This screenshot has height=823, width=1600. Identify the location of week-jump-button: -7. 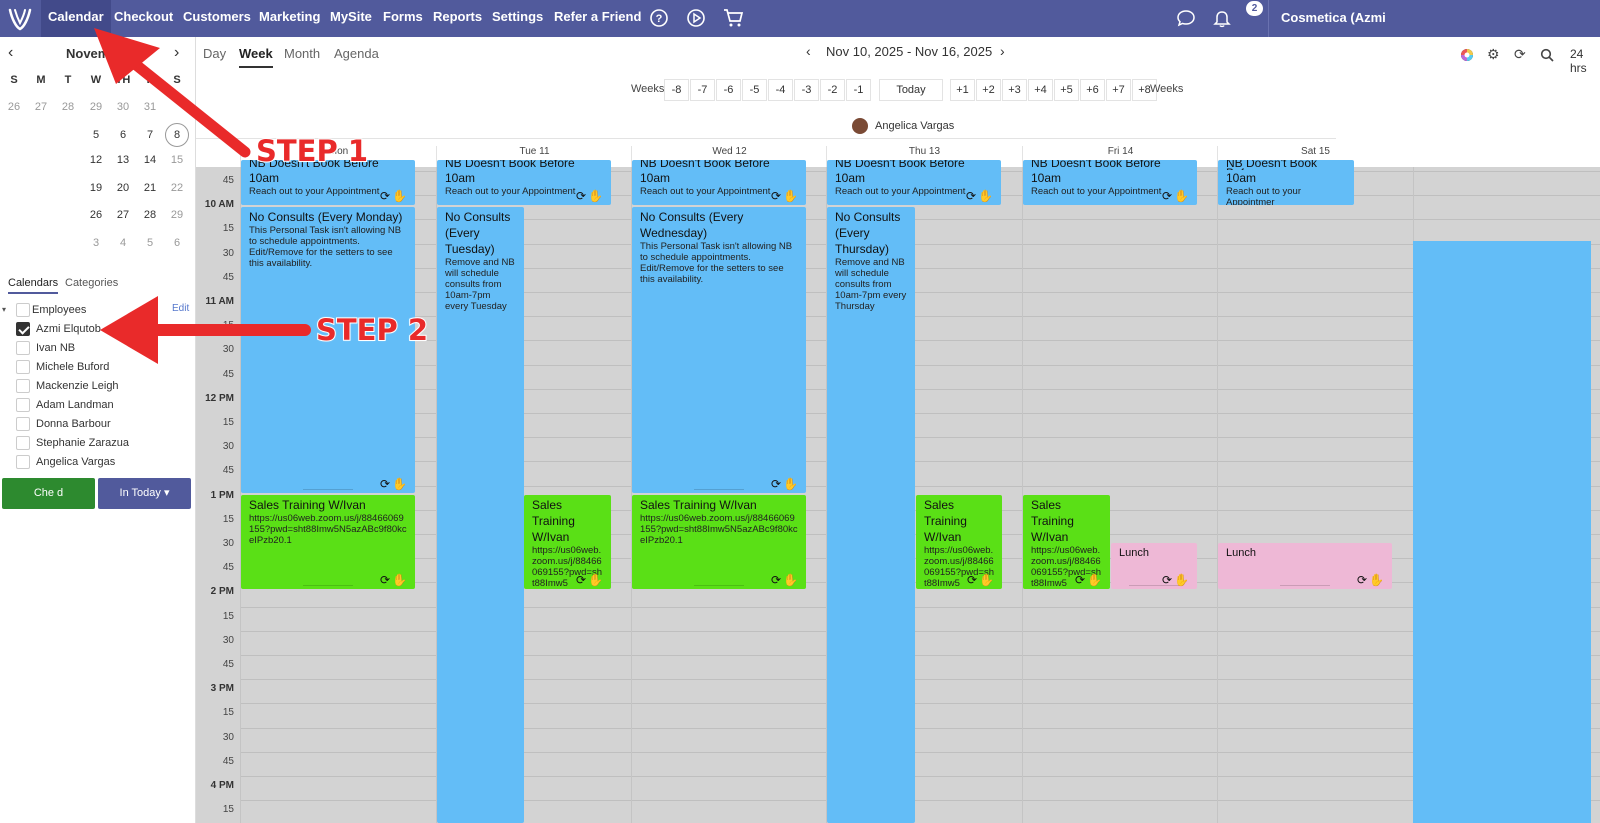
(702, 90).